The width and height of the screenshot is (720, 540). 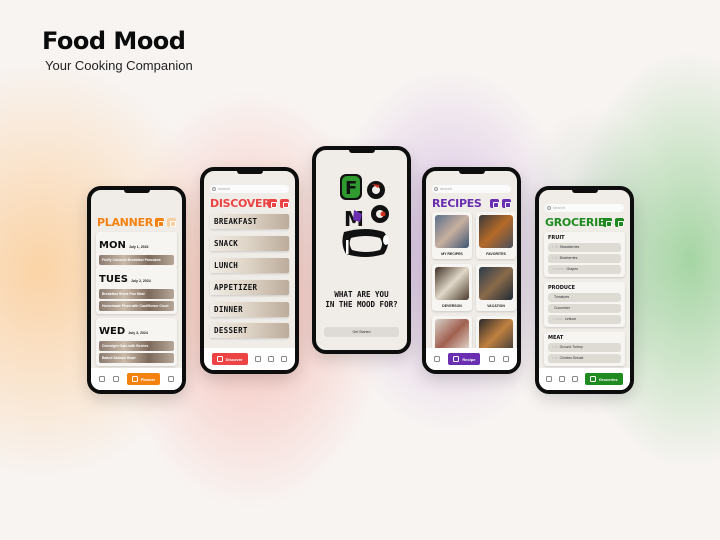 I want to click on grocery-item: 1 lb Strawberries, so click(x=584, y=247).